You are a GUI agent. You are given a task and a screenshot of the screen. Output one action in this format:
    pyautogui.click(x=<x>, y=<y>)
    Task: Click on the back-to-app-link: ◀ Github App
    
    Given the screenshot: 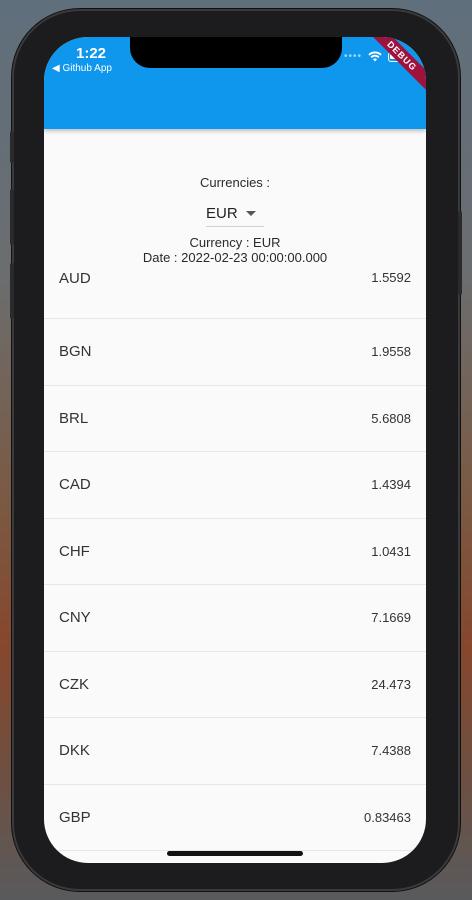 What is the action you would take?
    pyautogui.click(x=82, y=68)
    